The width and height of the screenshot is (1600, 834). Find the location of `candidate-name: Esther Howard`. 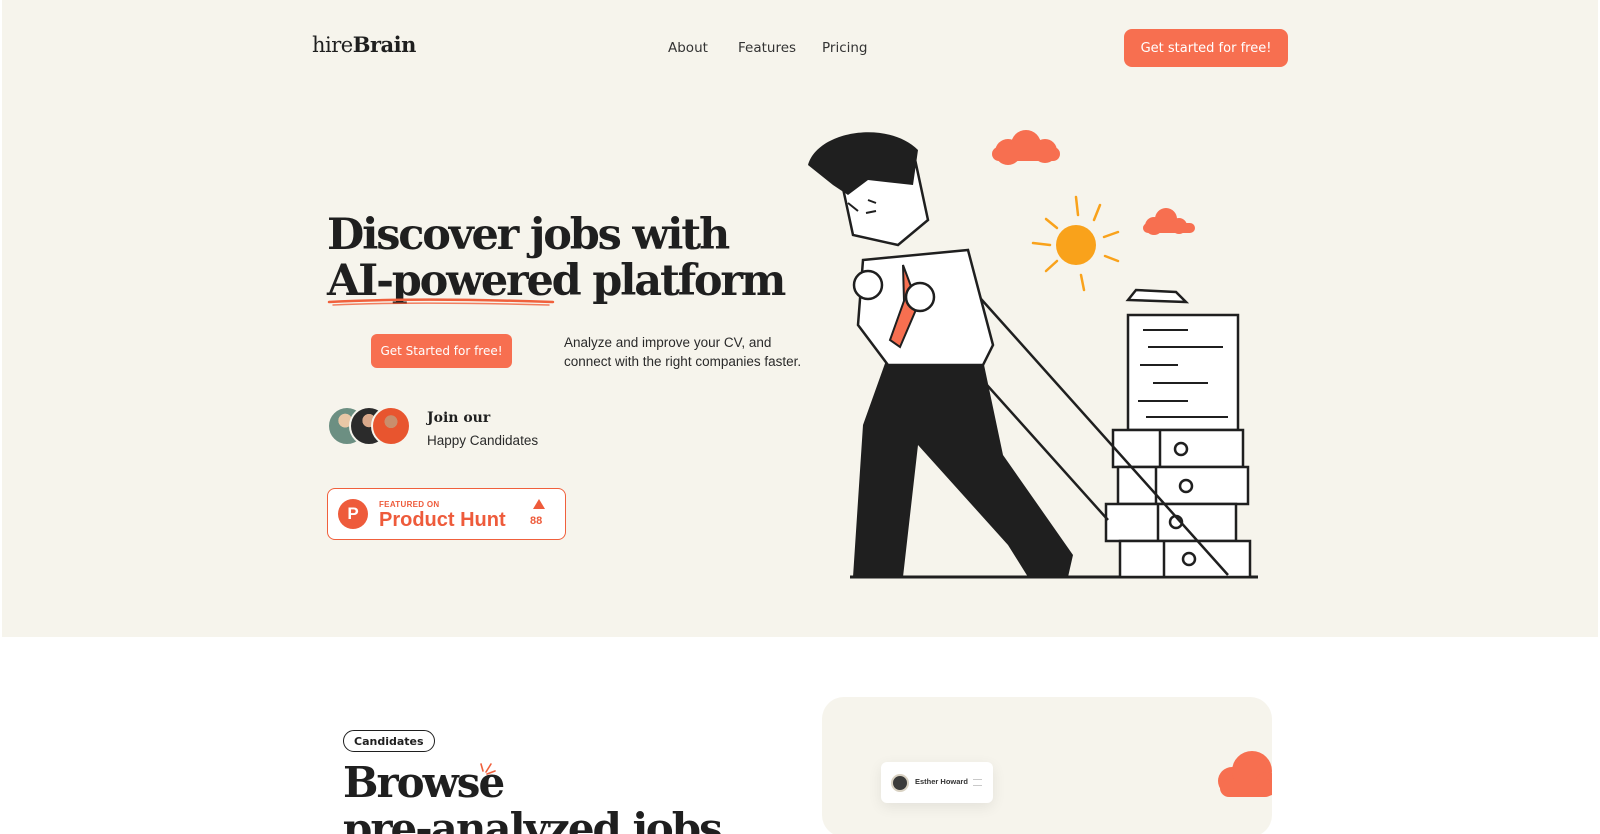

candidate-name: Esther Howard is located at coordinates (941, 781).